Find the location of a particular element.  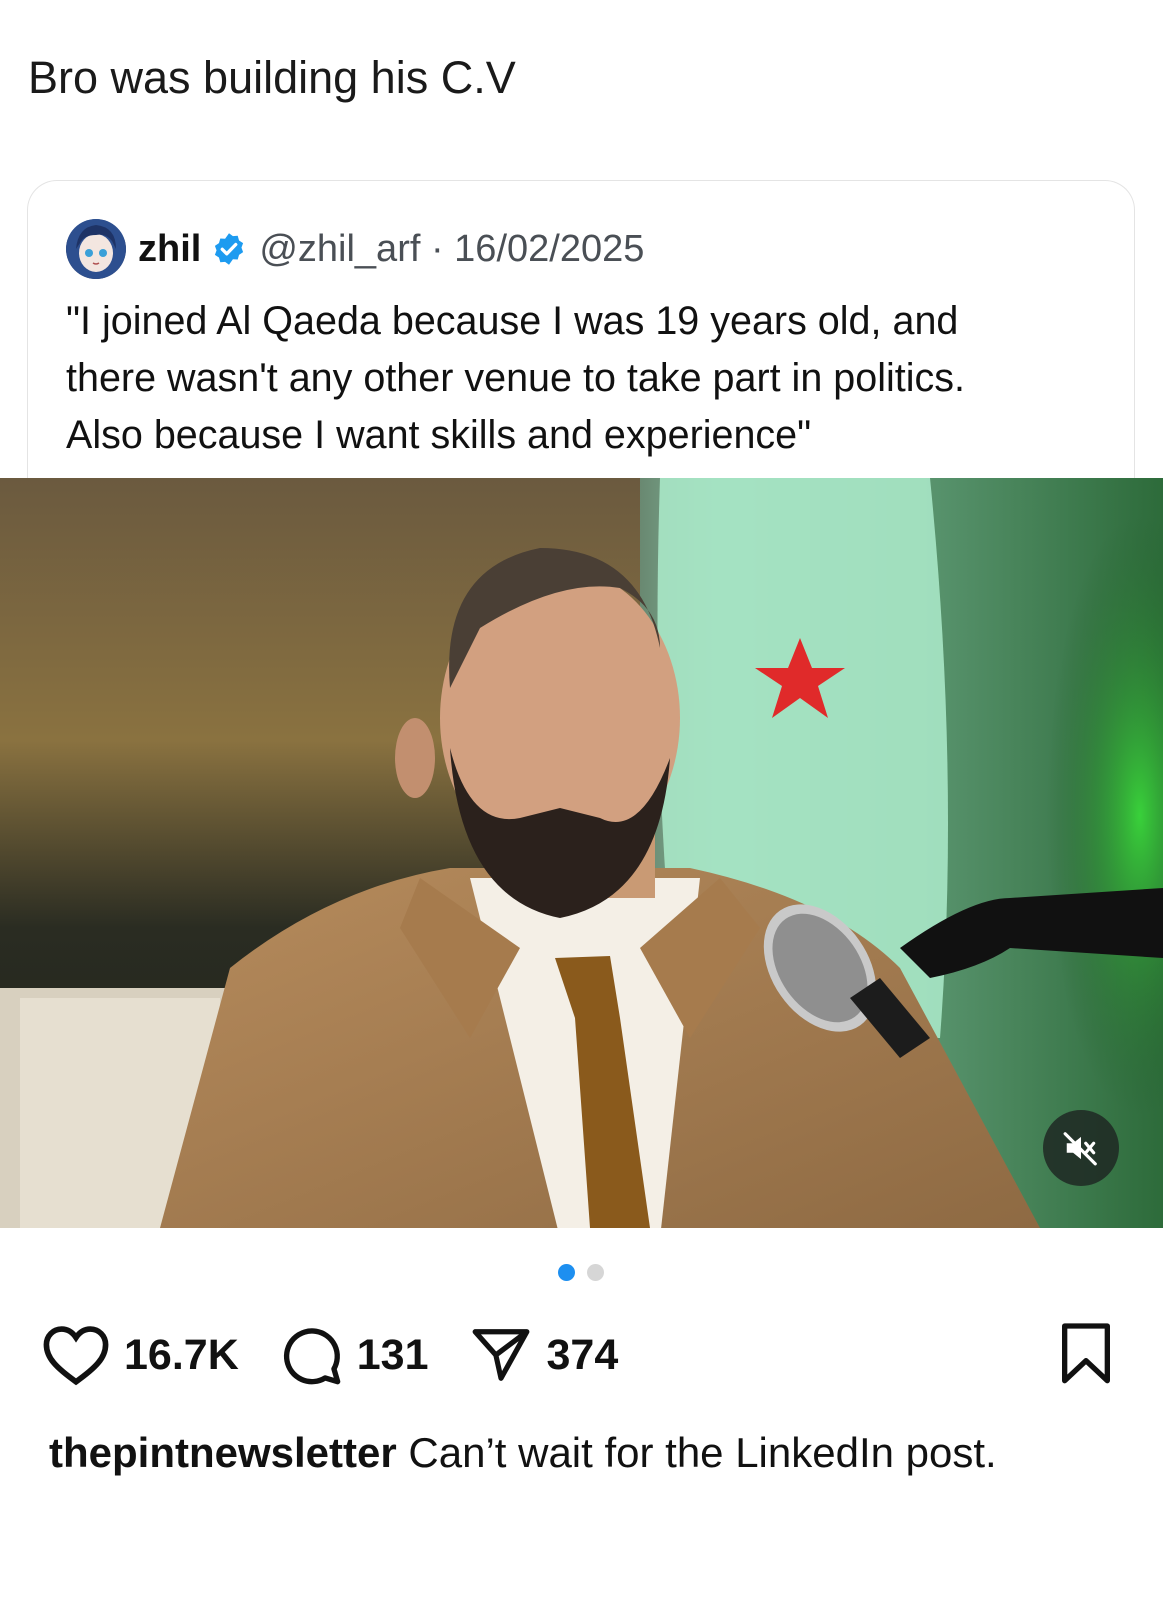

quoted-tweet-header: zhil @zhil_arf · 16/02/2025 is located at coordinates (355, 249).